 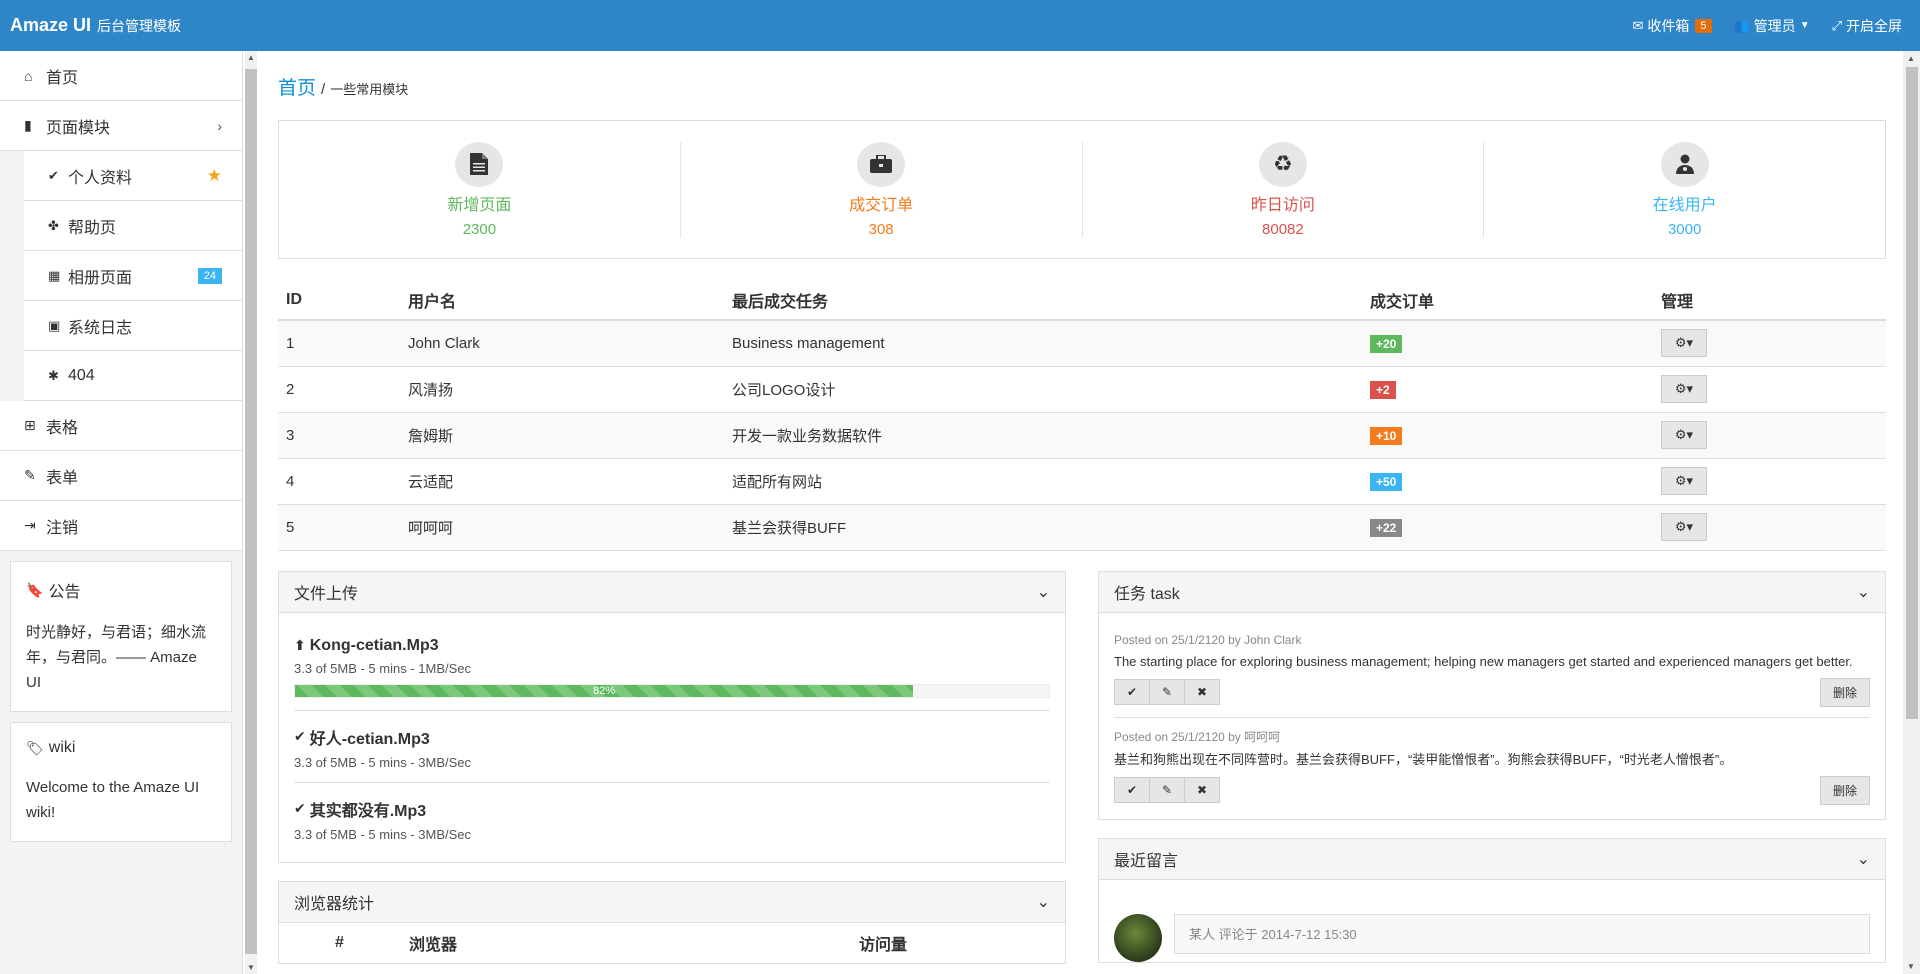 I want to click on arrows-alt-icon: ⤢, so click(x=1836, y=25).